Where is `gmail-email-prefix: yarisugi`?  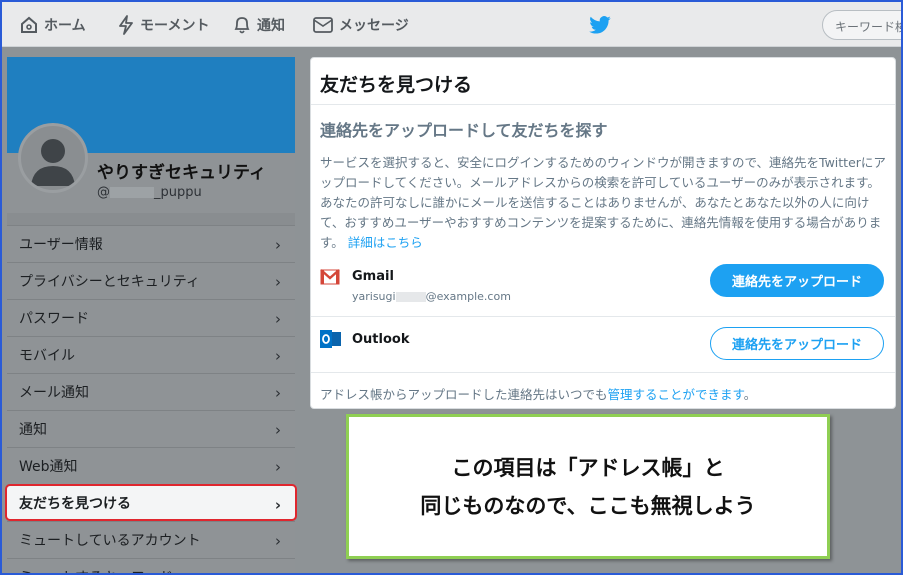 gmail-email-prefix: yarisugi is located at coordinates (374, 296).